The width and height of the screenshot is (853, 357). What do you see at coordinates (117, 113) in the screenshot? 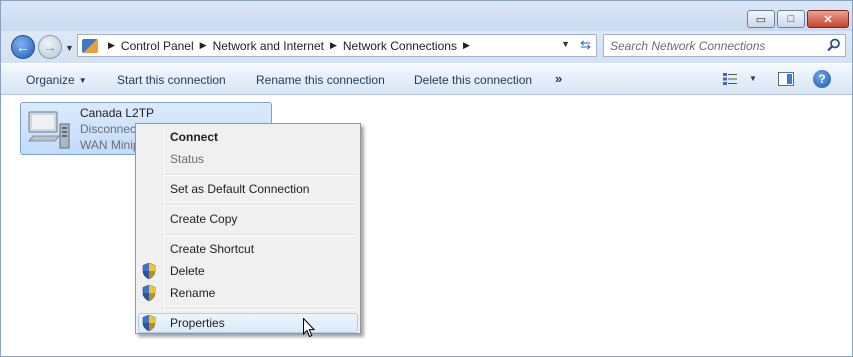
I see `connection-name: Canada L2TP` at bounding box center [117, 113].